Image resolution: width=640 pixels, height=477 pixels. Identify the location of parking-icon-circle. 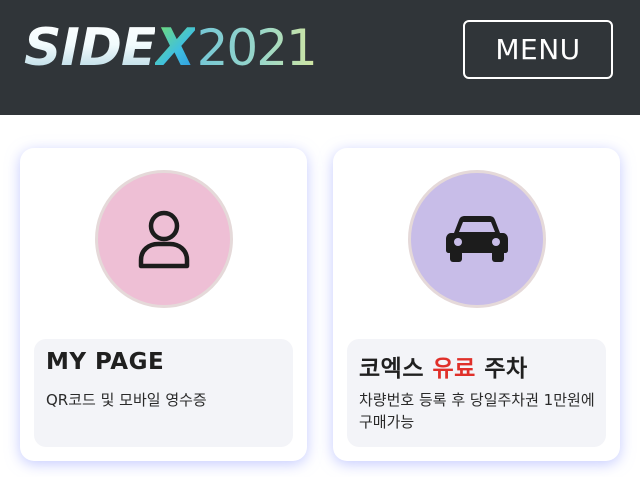
(477, 239).